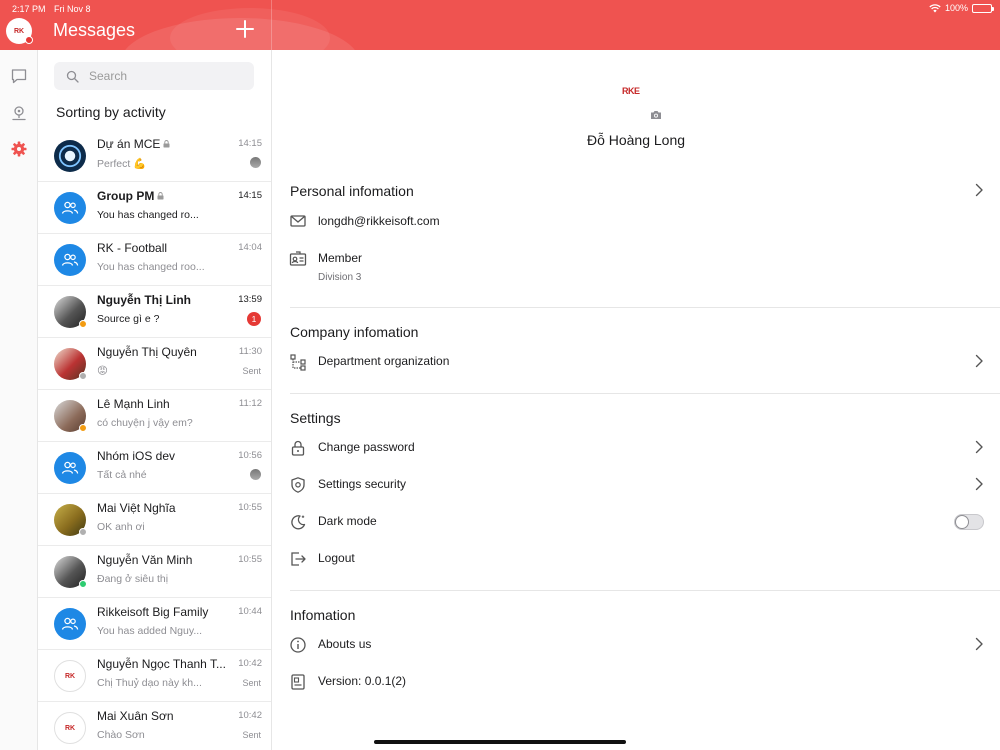 The image size is (1000, 750). What do you see at coordinates (145, 423) in the screenshot?
I see `last-message-preview: có chuyện j vậy em?` at bounding box center [145, 423].